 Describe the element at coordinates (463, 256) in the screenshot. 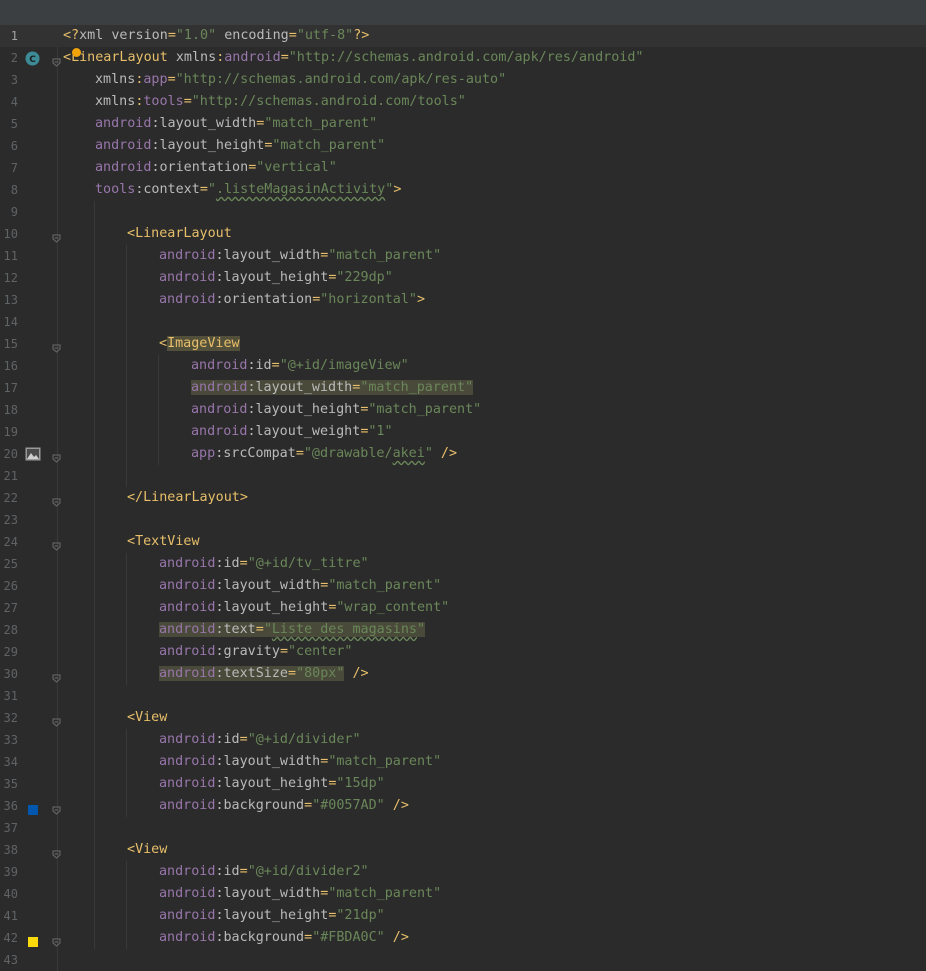

I see `code-line: 11 android:layout_width="match_parent"` at that location.